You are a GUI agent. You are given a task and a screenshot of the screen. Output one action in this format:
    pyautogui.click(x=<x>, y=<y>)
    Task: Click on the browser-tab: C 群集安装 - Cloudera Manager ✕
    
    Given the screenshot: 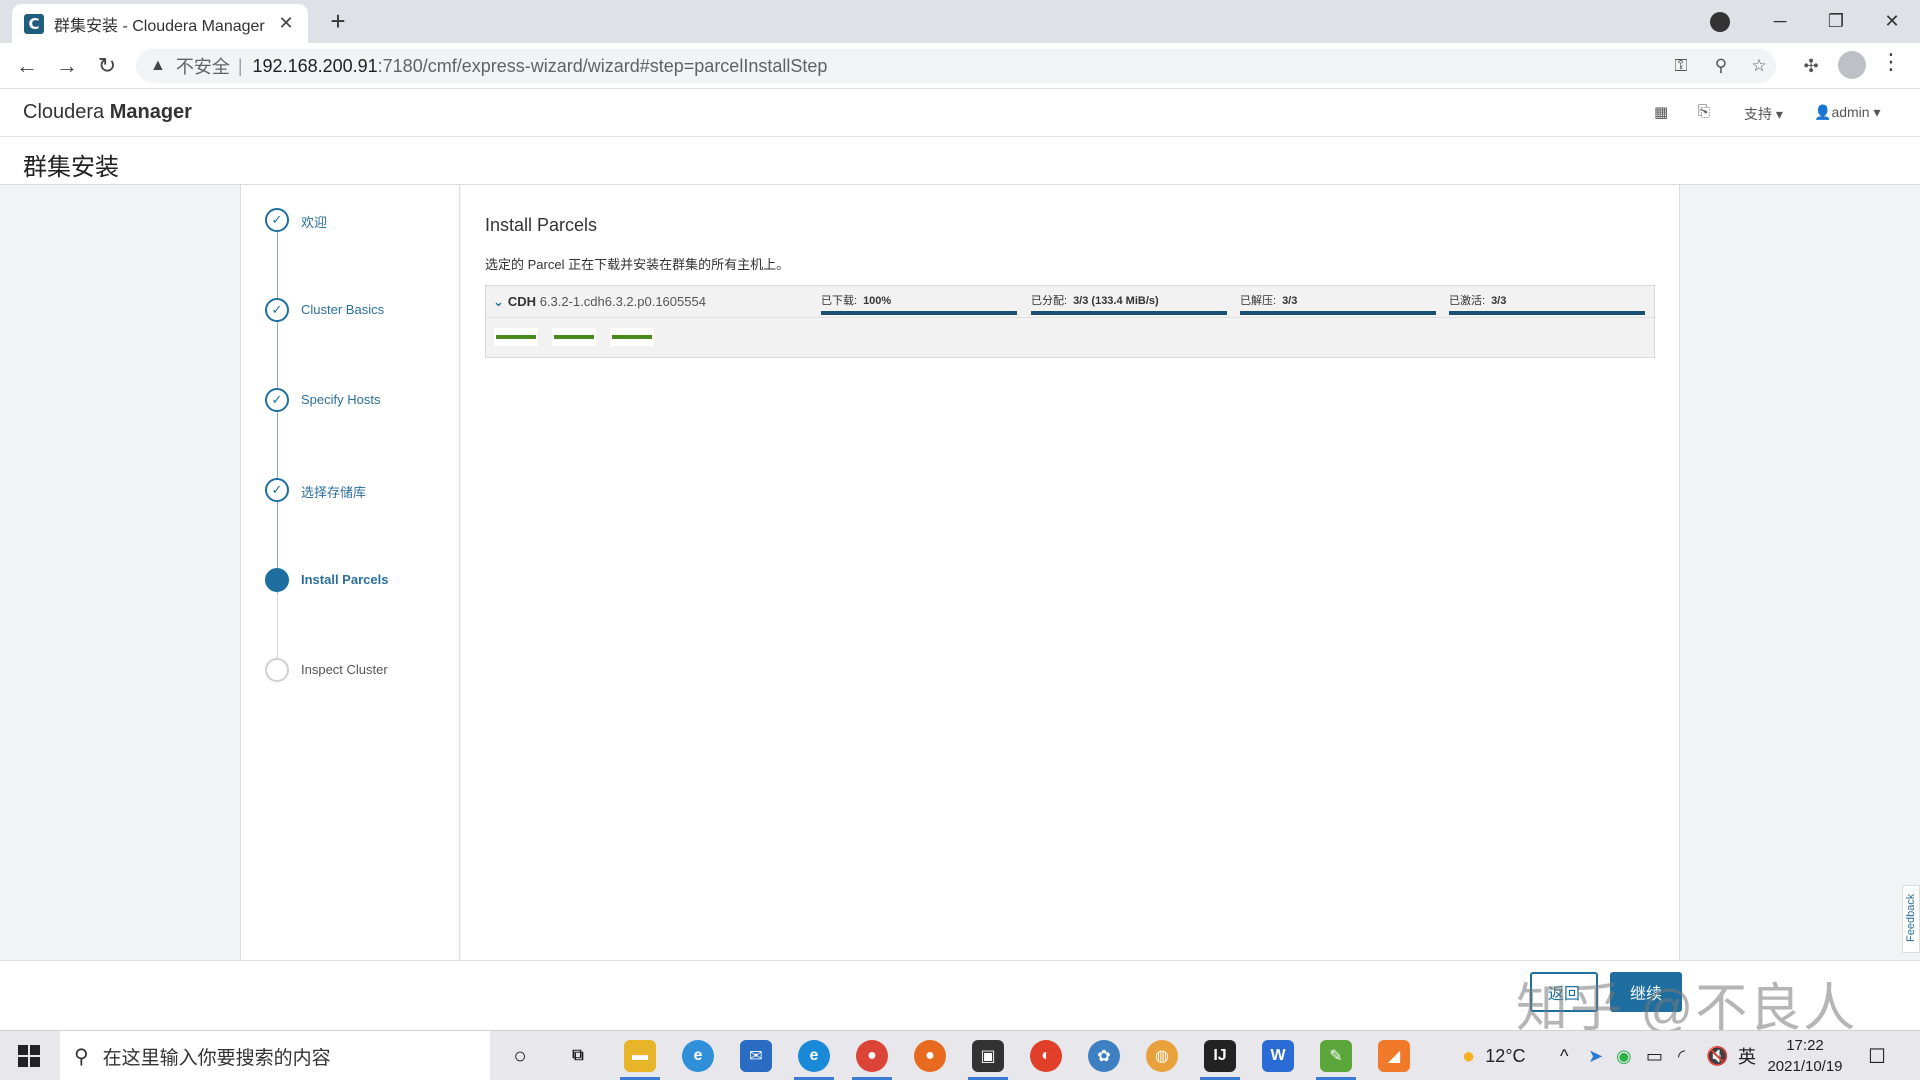 What is the action you would take?
    pyautogui.click(x=160, y=23)
    